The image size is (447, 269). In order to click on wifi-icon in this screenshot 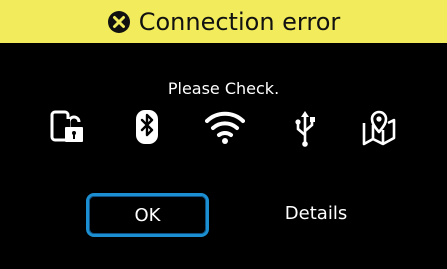, I will do `click(225, 130)`.